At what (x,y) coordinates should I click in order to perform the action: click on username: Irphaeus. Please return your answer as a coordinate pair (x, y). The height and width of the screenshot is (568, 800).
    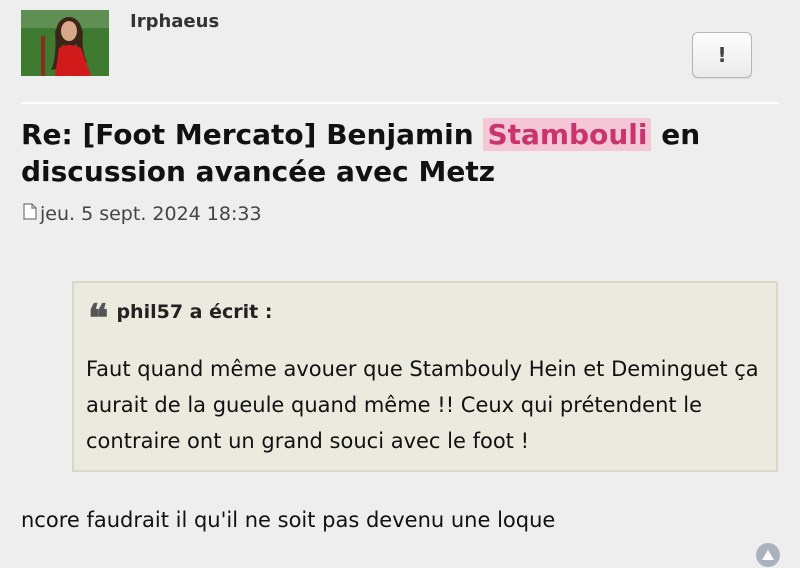
    Looking at the image, I should click on (174, 21).